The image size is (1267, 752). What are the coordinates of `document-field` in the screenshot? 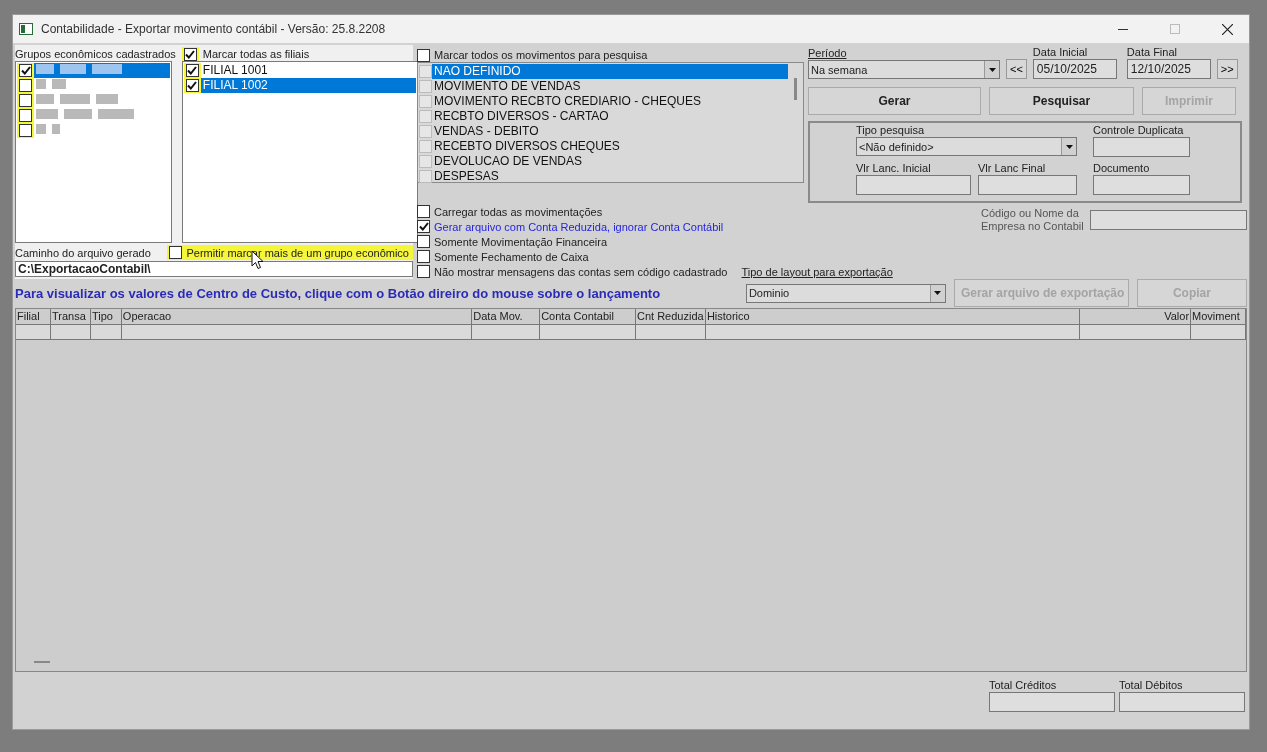 It's located at (1141, 185).